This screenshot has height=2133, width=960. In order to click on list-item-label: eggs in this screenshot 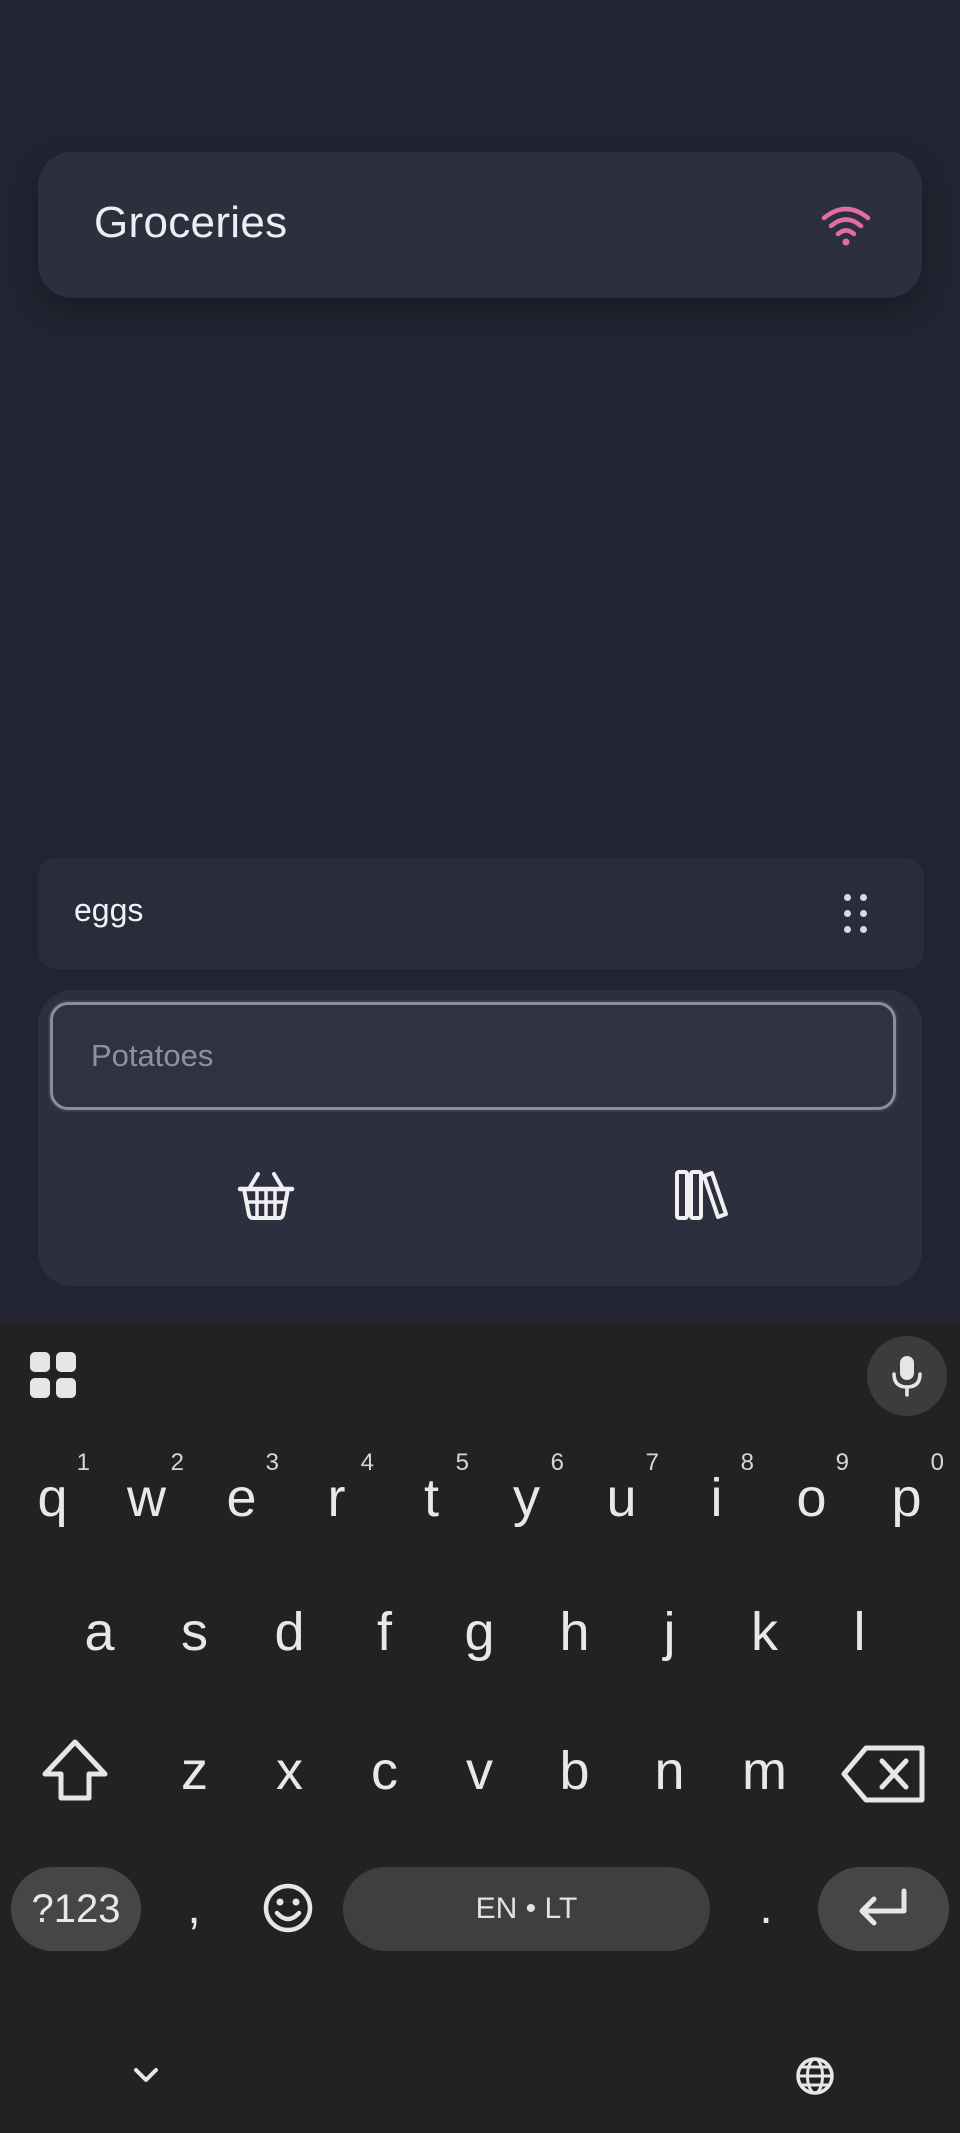, I will do `click(109, 910)`.